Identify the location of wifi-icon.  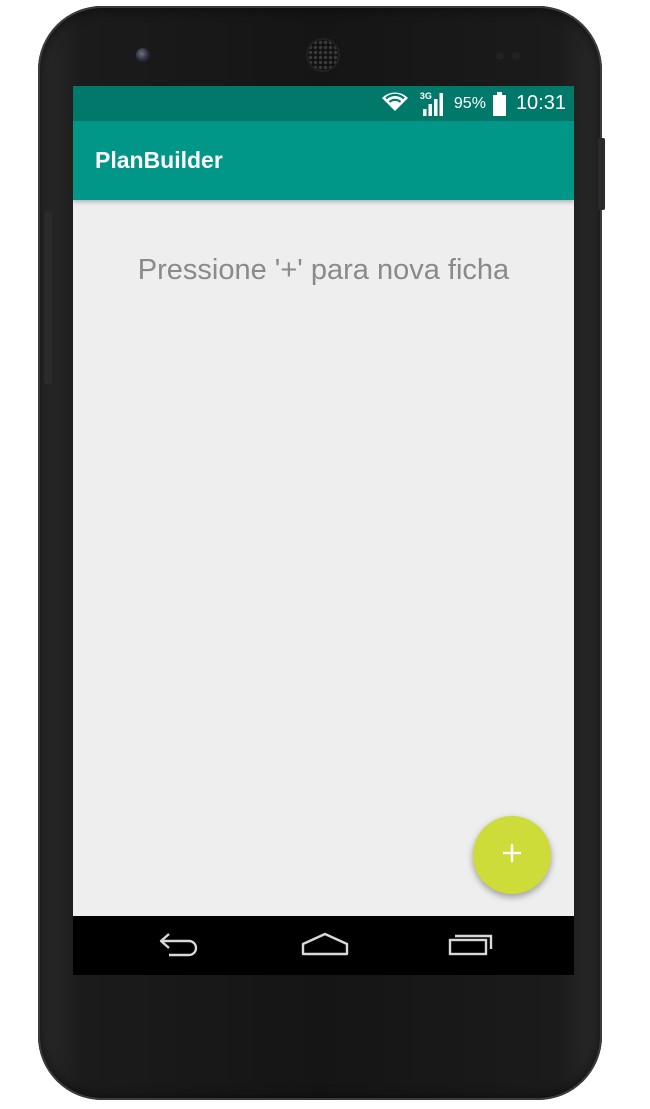
(395, 103).